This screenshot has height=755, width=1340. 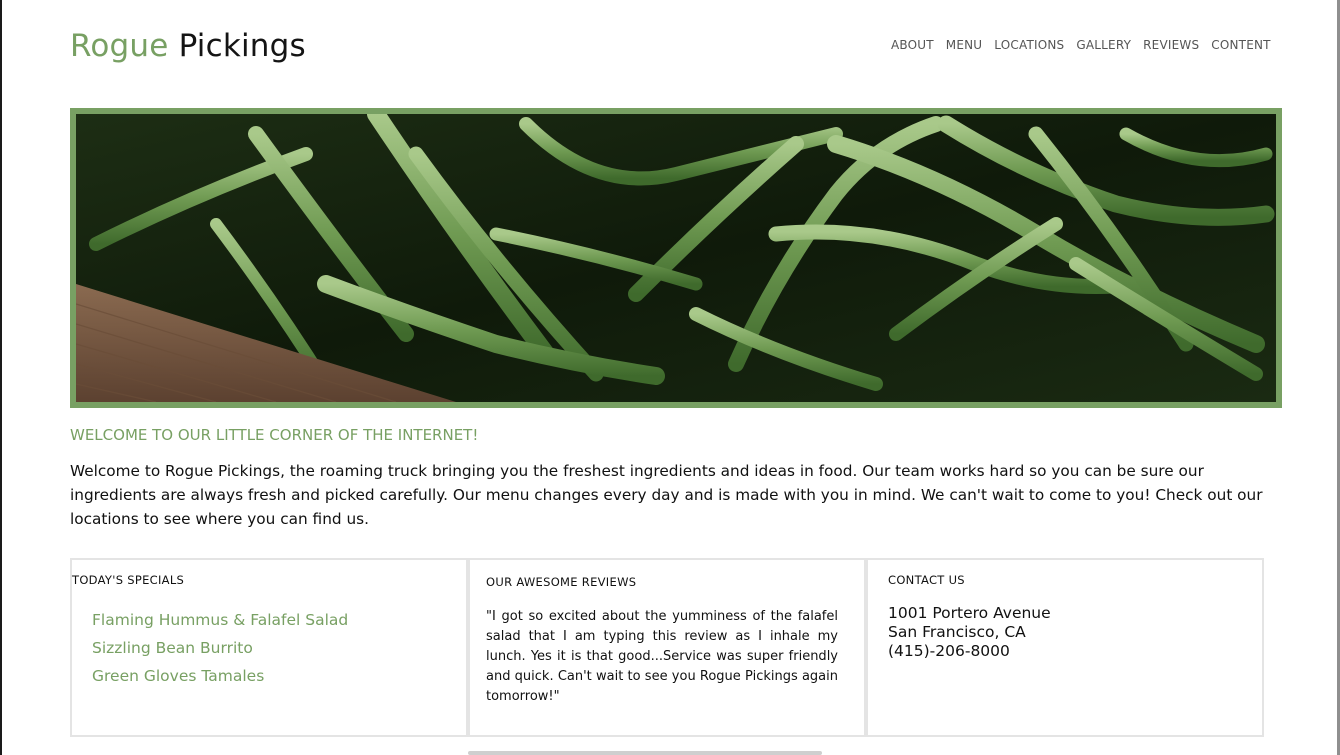 I want to click on address-line-1: 1001 Portero Avenue, so click(x=969, y=613).